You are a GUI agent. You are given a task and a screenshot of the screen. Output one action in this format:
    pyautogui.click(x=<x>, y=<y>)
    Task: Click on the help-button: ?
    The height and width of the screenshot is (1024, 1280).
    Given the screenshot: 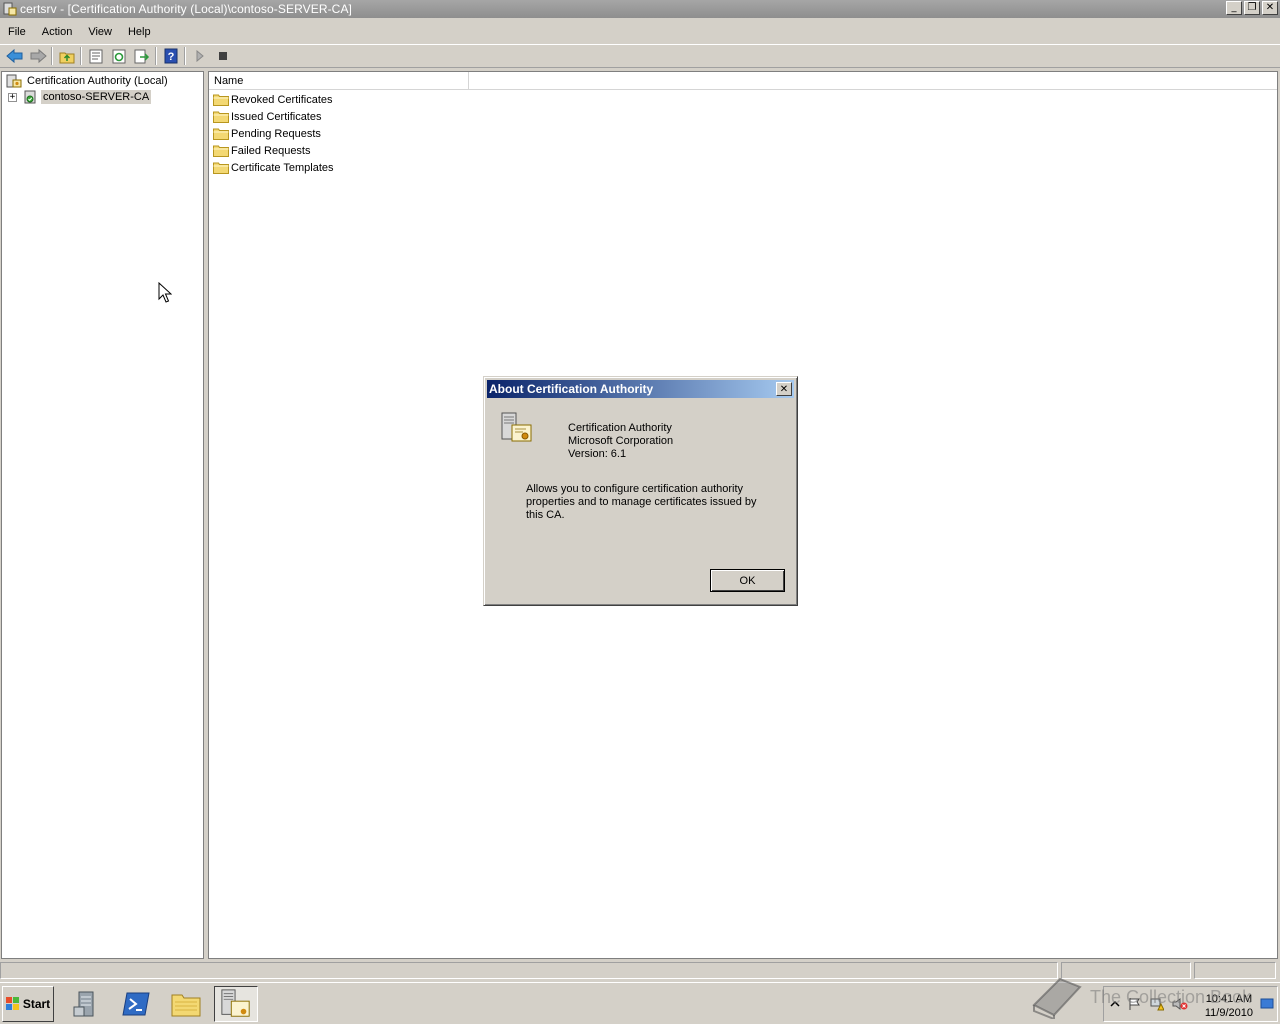 What is the action you would take?
    pyautogui.click(x=170, y=56)
    